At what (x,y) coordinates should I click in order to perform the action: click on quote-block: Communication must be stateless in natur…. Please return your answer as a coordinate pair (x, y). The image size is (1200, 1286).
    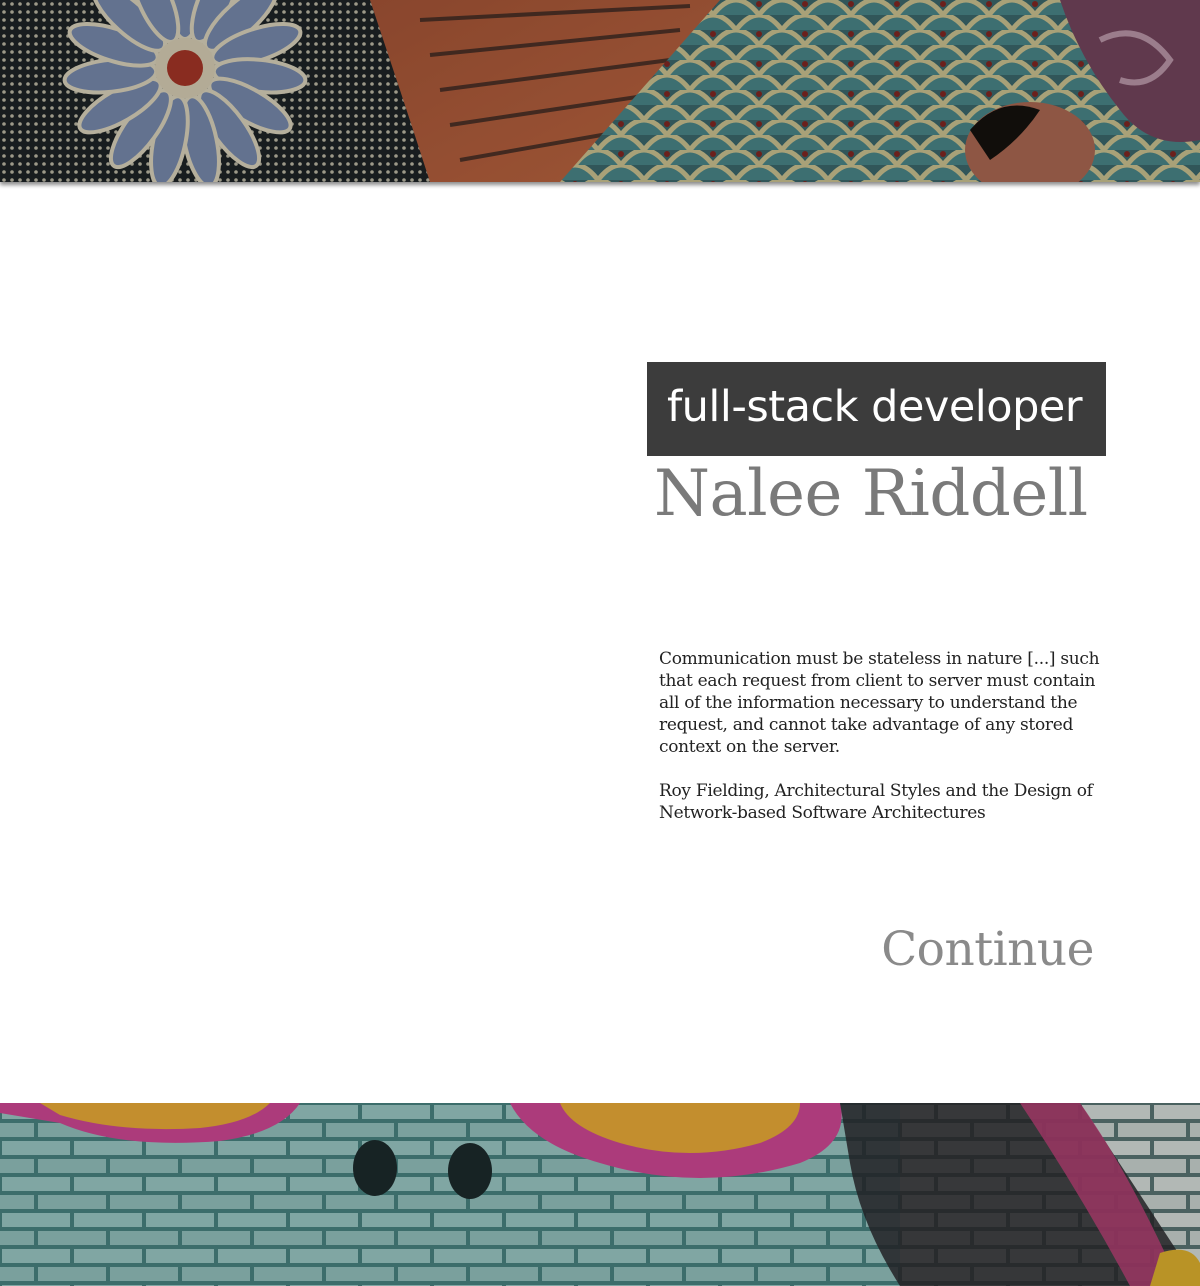
    Looking at the image, I should click on (884, 736).